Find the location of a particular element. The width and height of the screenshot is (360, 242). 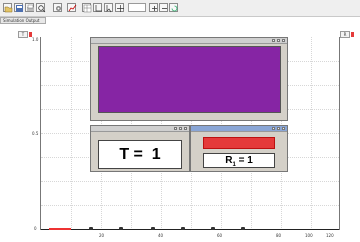

r-value: 1 is located at coordinates (250, 160).